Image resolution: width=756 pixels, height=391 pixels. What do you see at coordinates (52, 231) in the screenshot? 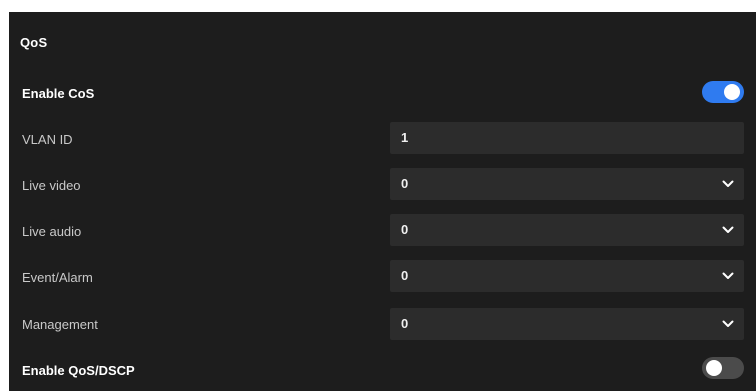
I see `live-audio-label: Live audio` at bounding box center [52, 231].